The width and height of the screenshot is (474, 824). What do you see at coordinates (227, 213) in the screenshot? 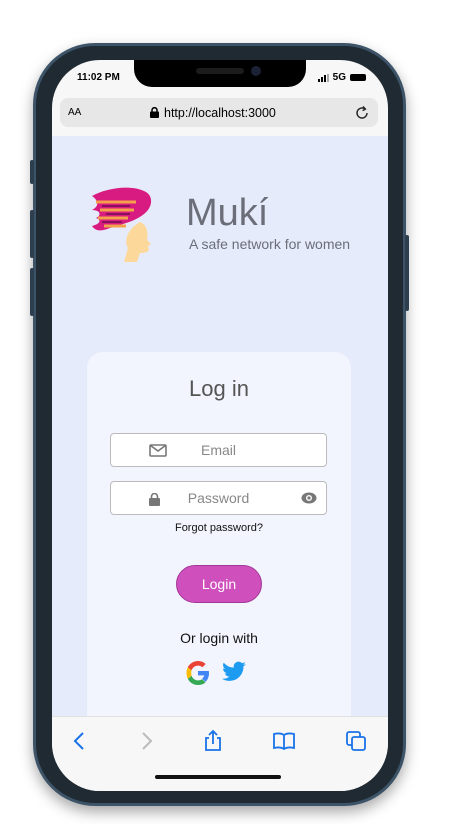
I see `app-name: Mukí` at bounding box center [227, 213].